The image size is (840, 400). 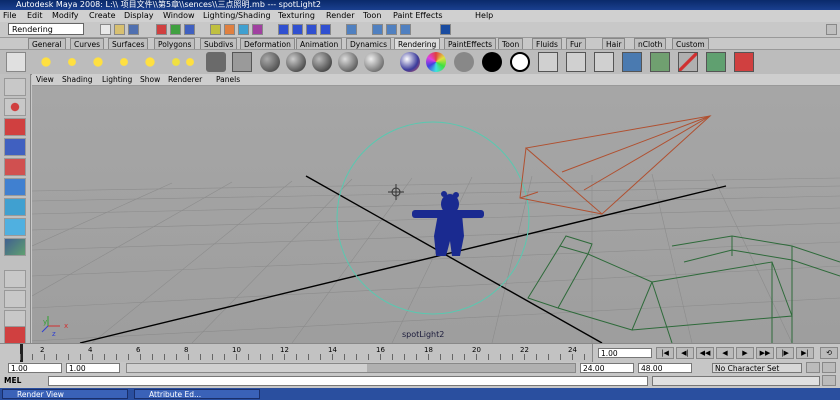 What do you see at coordinates (685, 353) in the screenshot?
I see `step-back-frame-icon: ◀|` at bounding box center [685, 353].